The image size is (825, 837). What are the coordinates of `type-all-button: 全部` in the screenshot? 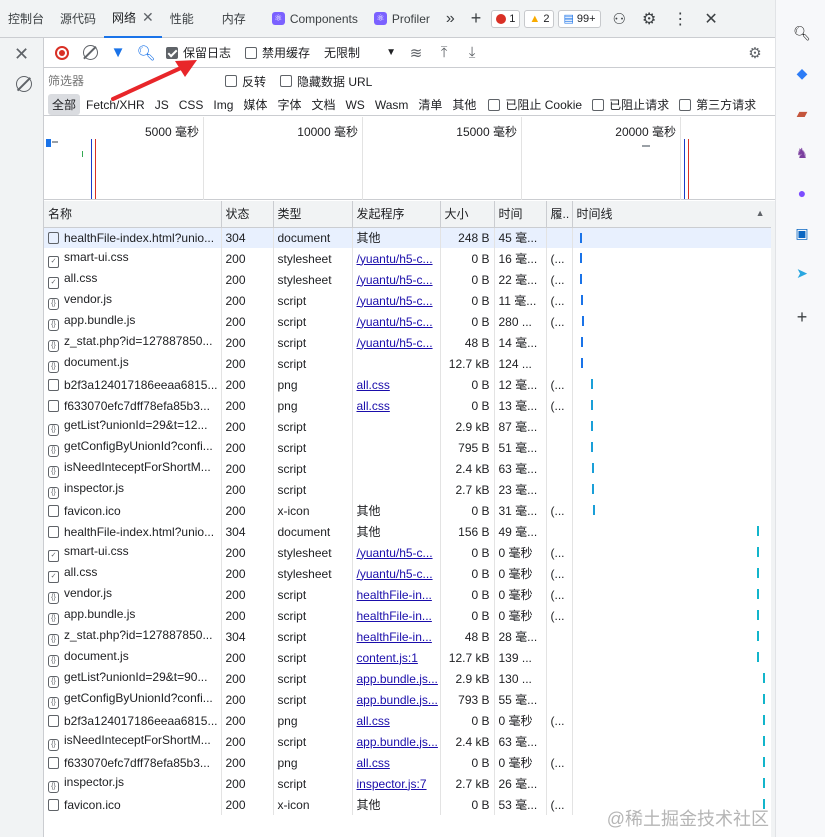 It's located at (64, 104).